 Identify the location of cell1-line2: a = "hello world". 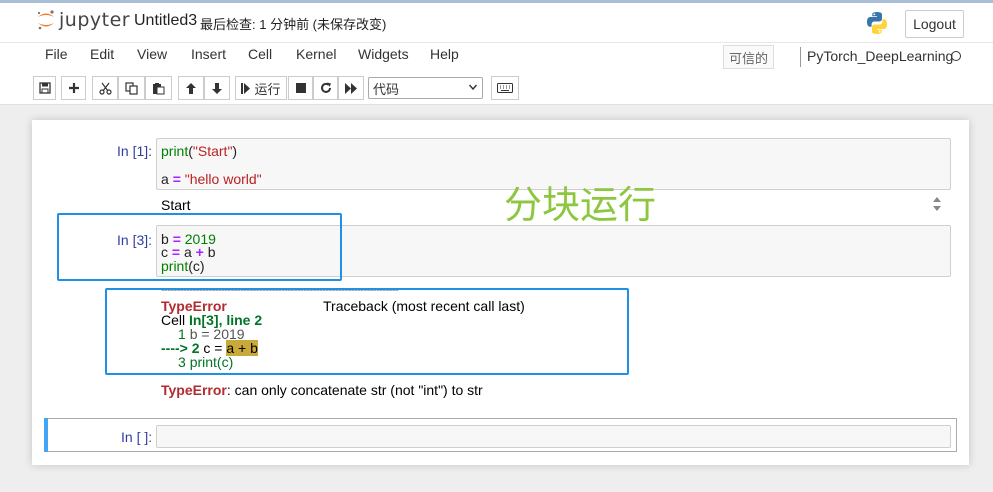
(211, 179).